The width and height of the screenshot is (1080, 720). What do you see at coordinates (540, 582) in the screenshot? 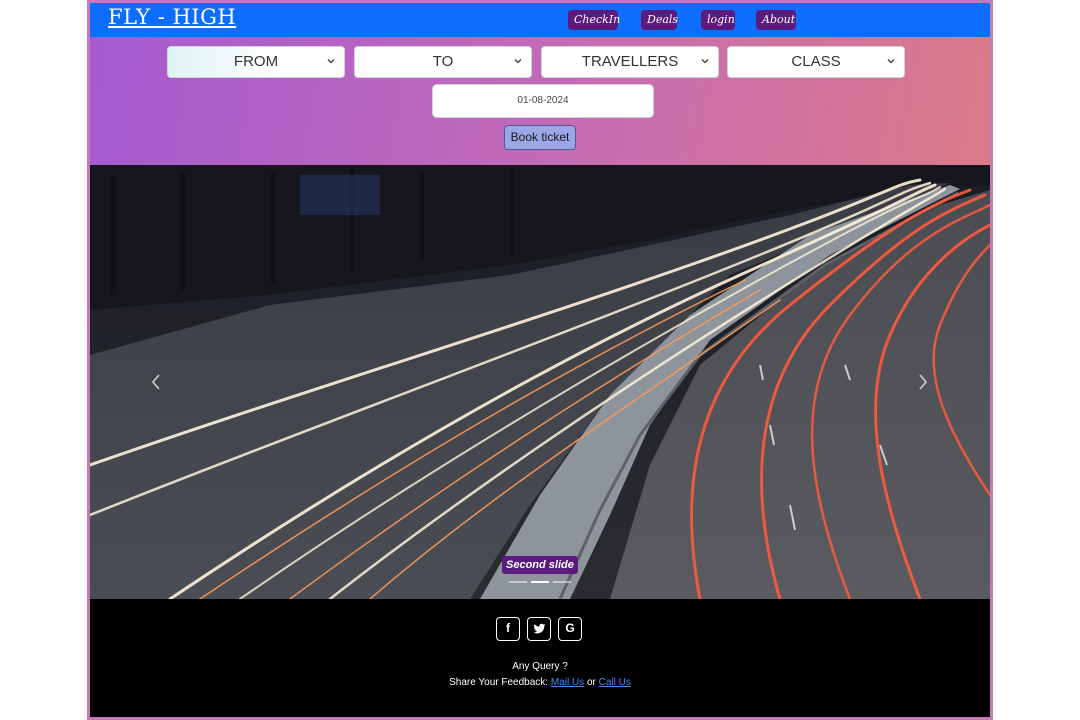
I see `carousel-indicator-active` at bounding box center [540, 582].